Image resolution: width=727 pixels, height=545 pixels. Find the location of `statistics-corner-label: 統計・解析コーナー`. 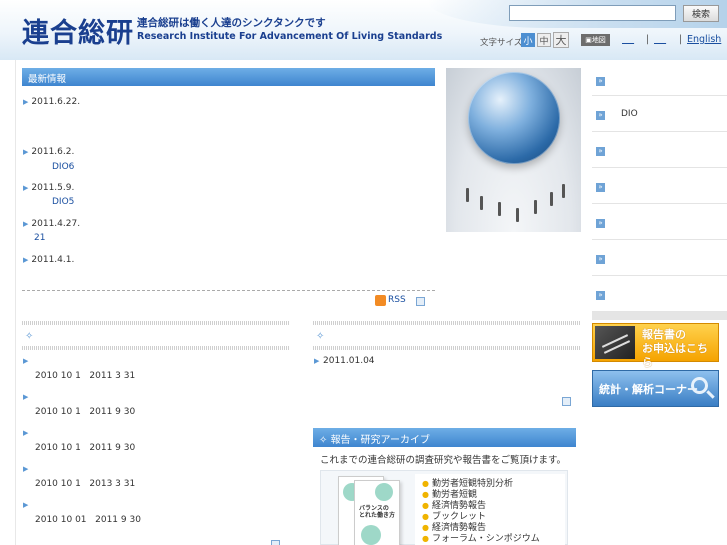

statistics-corner-label: 統計・解析コーナー is located at coordinates (648, 389).